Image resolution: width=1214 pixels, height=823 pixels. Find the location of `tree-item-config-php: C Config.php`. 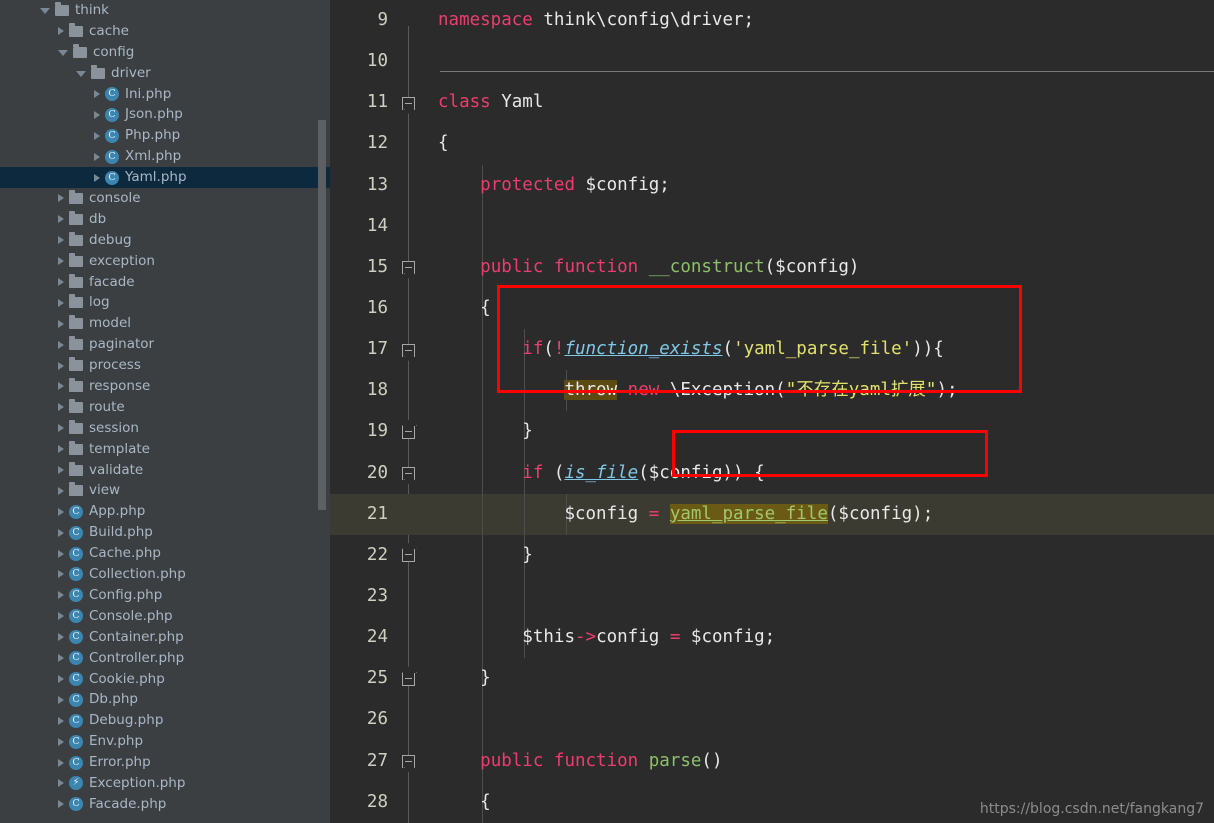

tree-item-config-php: C Config.php is located at coordinates (165, 595).